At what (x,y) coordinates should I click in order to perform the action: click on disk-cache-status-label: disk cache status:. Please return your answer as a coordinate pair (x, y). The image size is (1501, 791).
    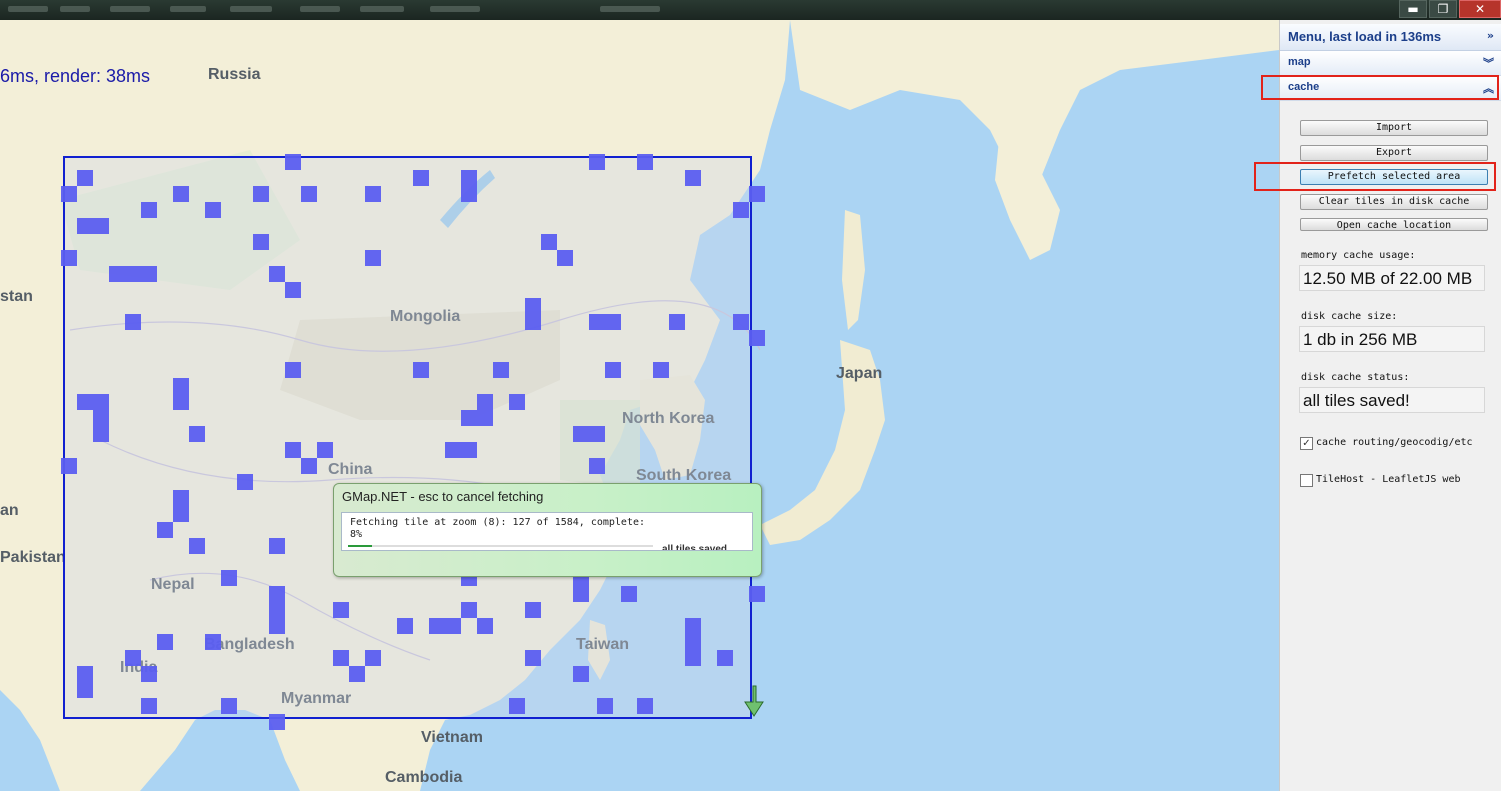
    Looking at the image, I should click on (1355, 377).